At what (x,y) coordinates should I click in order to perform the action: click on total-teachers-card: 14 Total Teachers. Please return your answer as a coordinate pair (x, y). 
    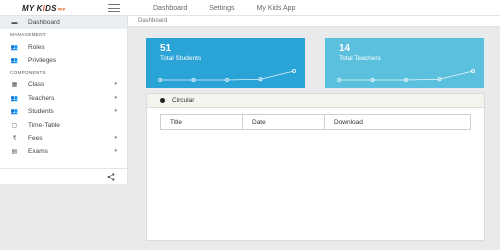
    Looking at the image, I should click on (404, 63).